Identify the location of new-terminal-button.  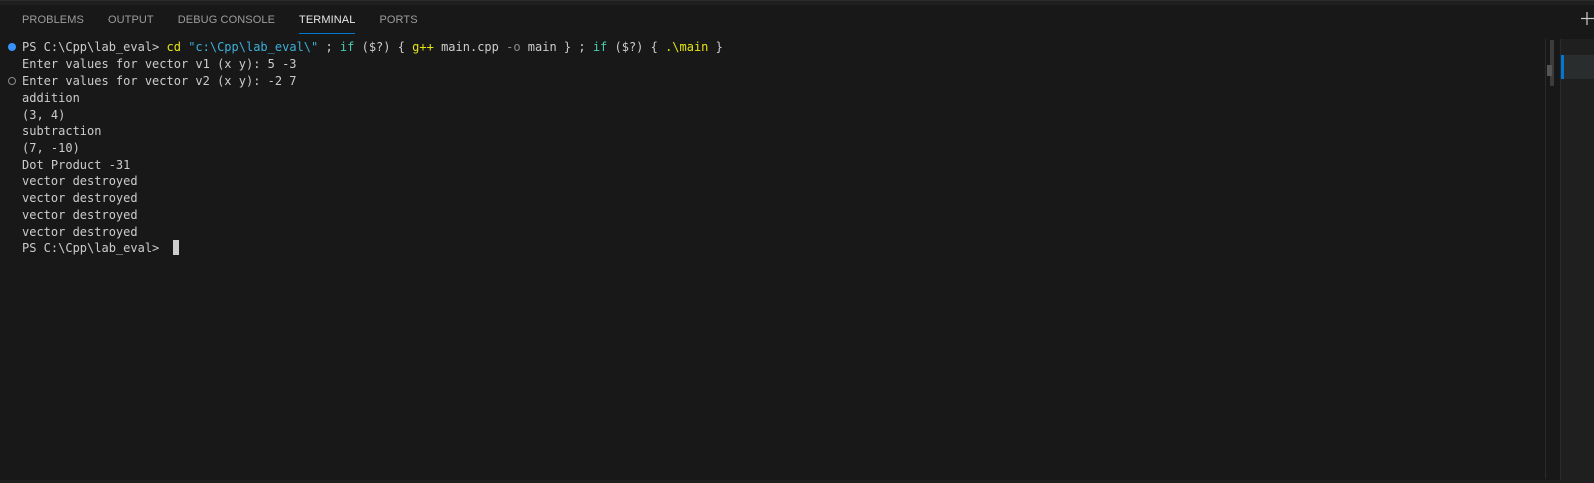
(1587, 18).